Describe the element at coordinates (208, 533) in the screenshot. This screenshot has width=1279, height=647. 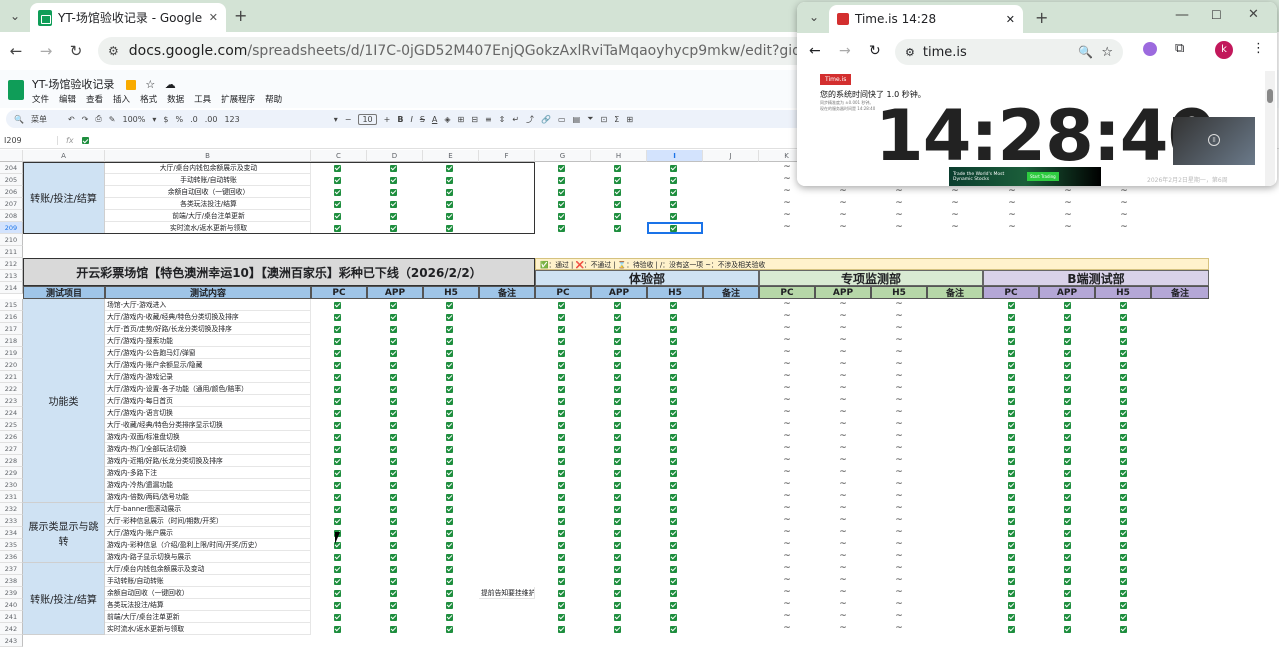
I see `test-content-cell: 大厅/游戏内-账户展示` at that location.